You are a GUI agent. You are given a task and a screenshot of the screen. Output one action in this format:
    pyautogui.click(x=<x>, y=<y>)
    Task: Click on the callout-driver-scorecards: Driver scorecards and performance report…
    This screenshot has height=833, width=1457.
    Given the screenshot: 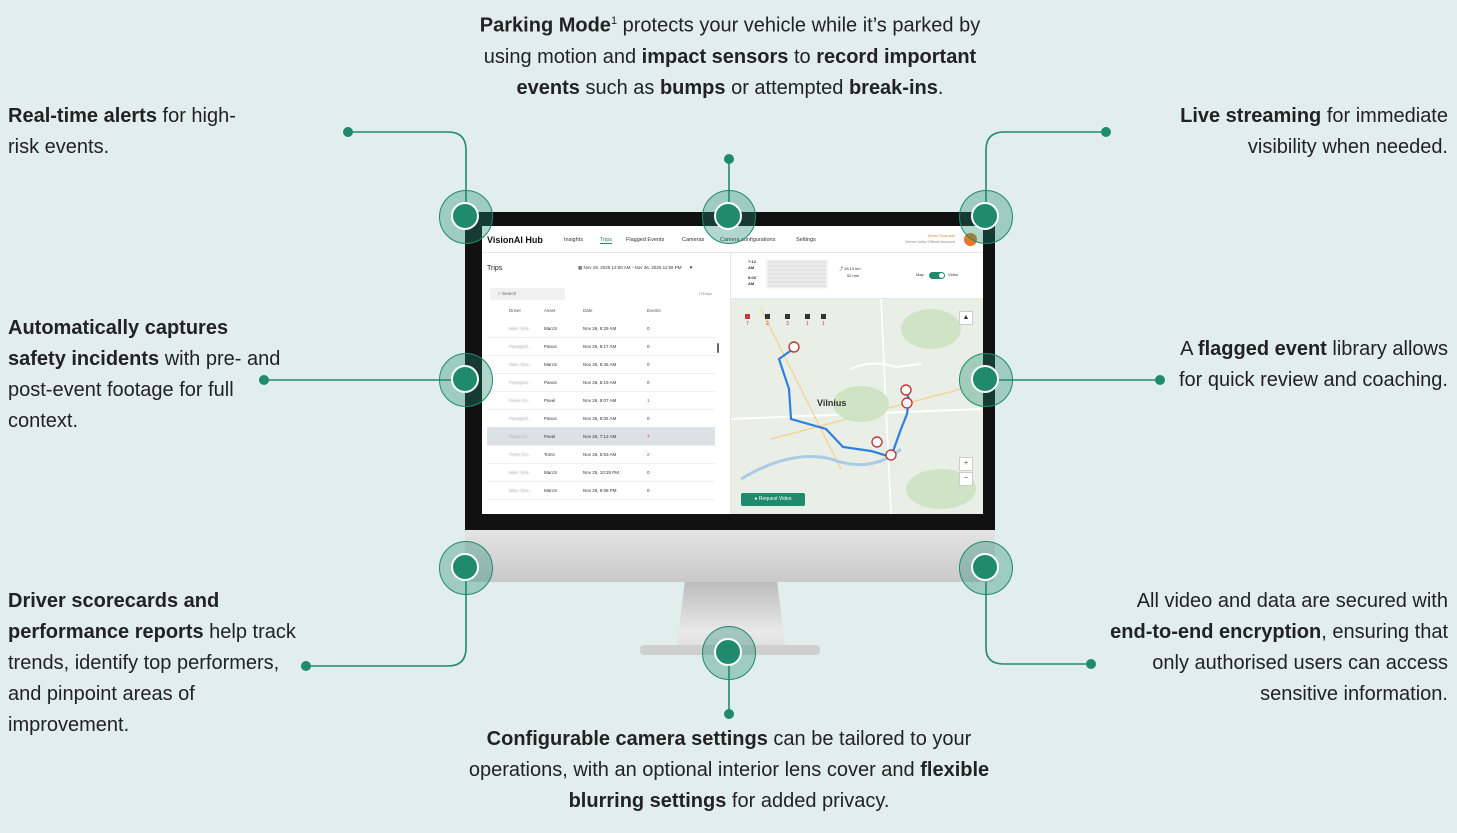 What is the action you would take?
    pyautogui.click(x=152, y=663)
    